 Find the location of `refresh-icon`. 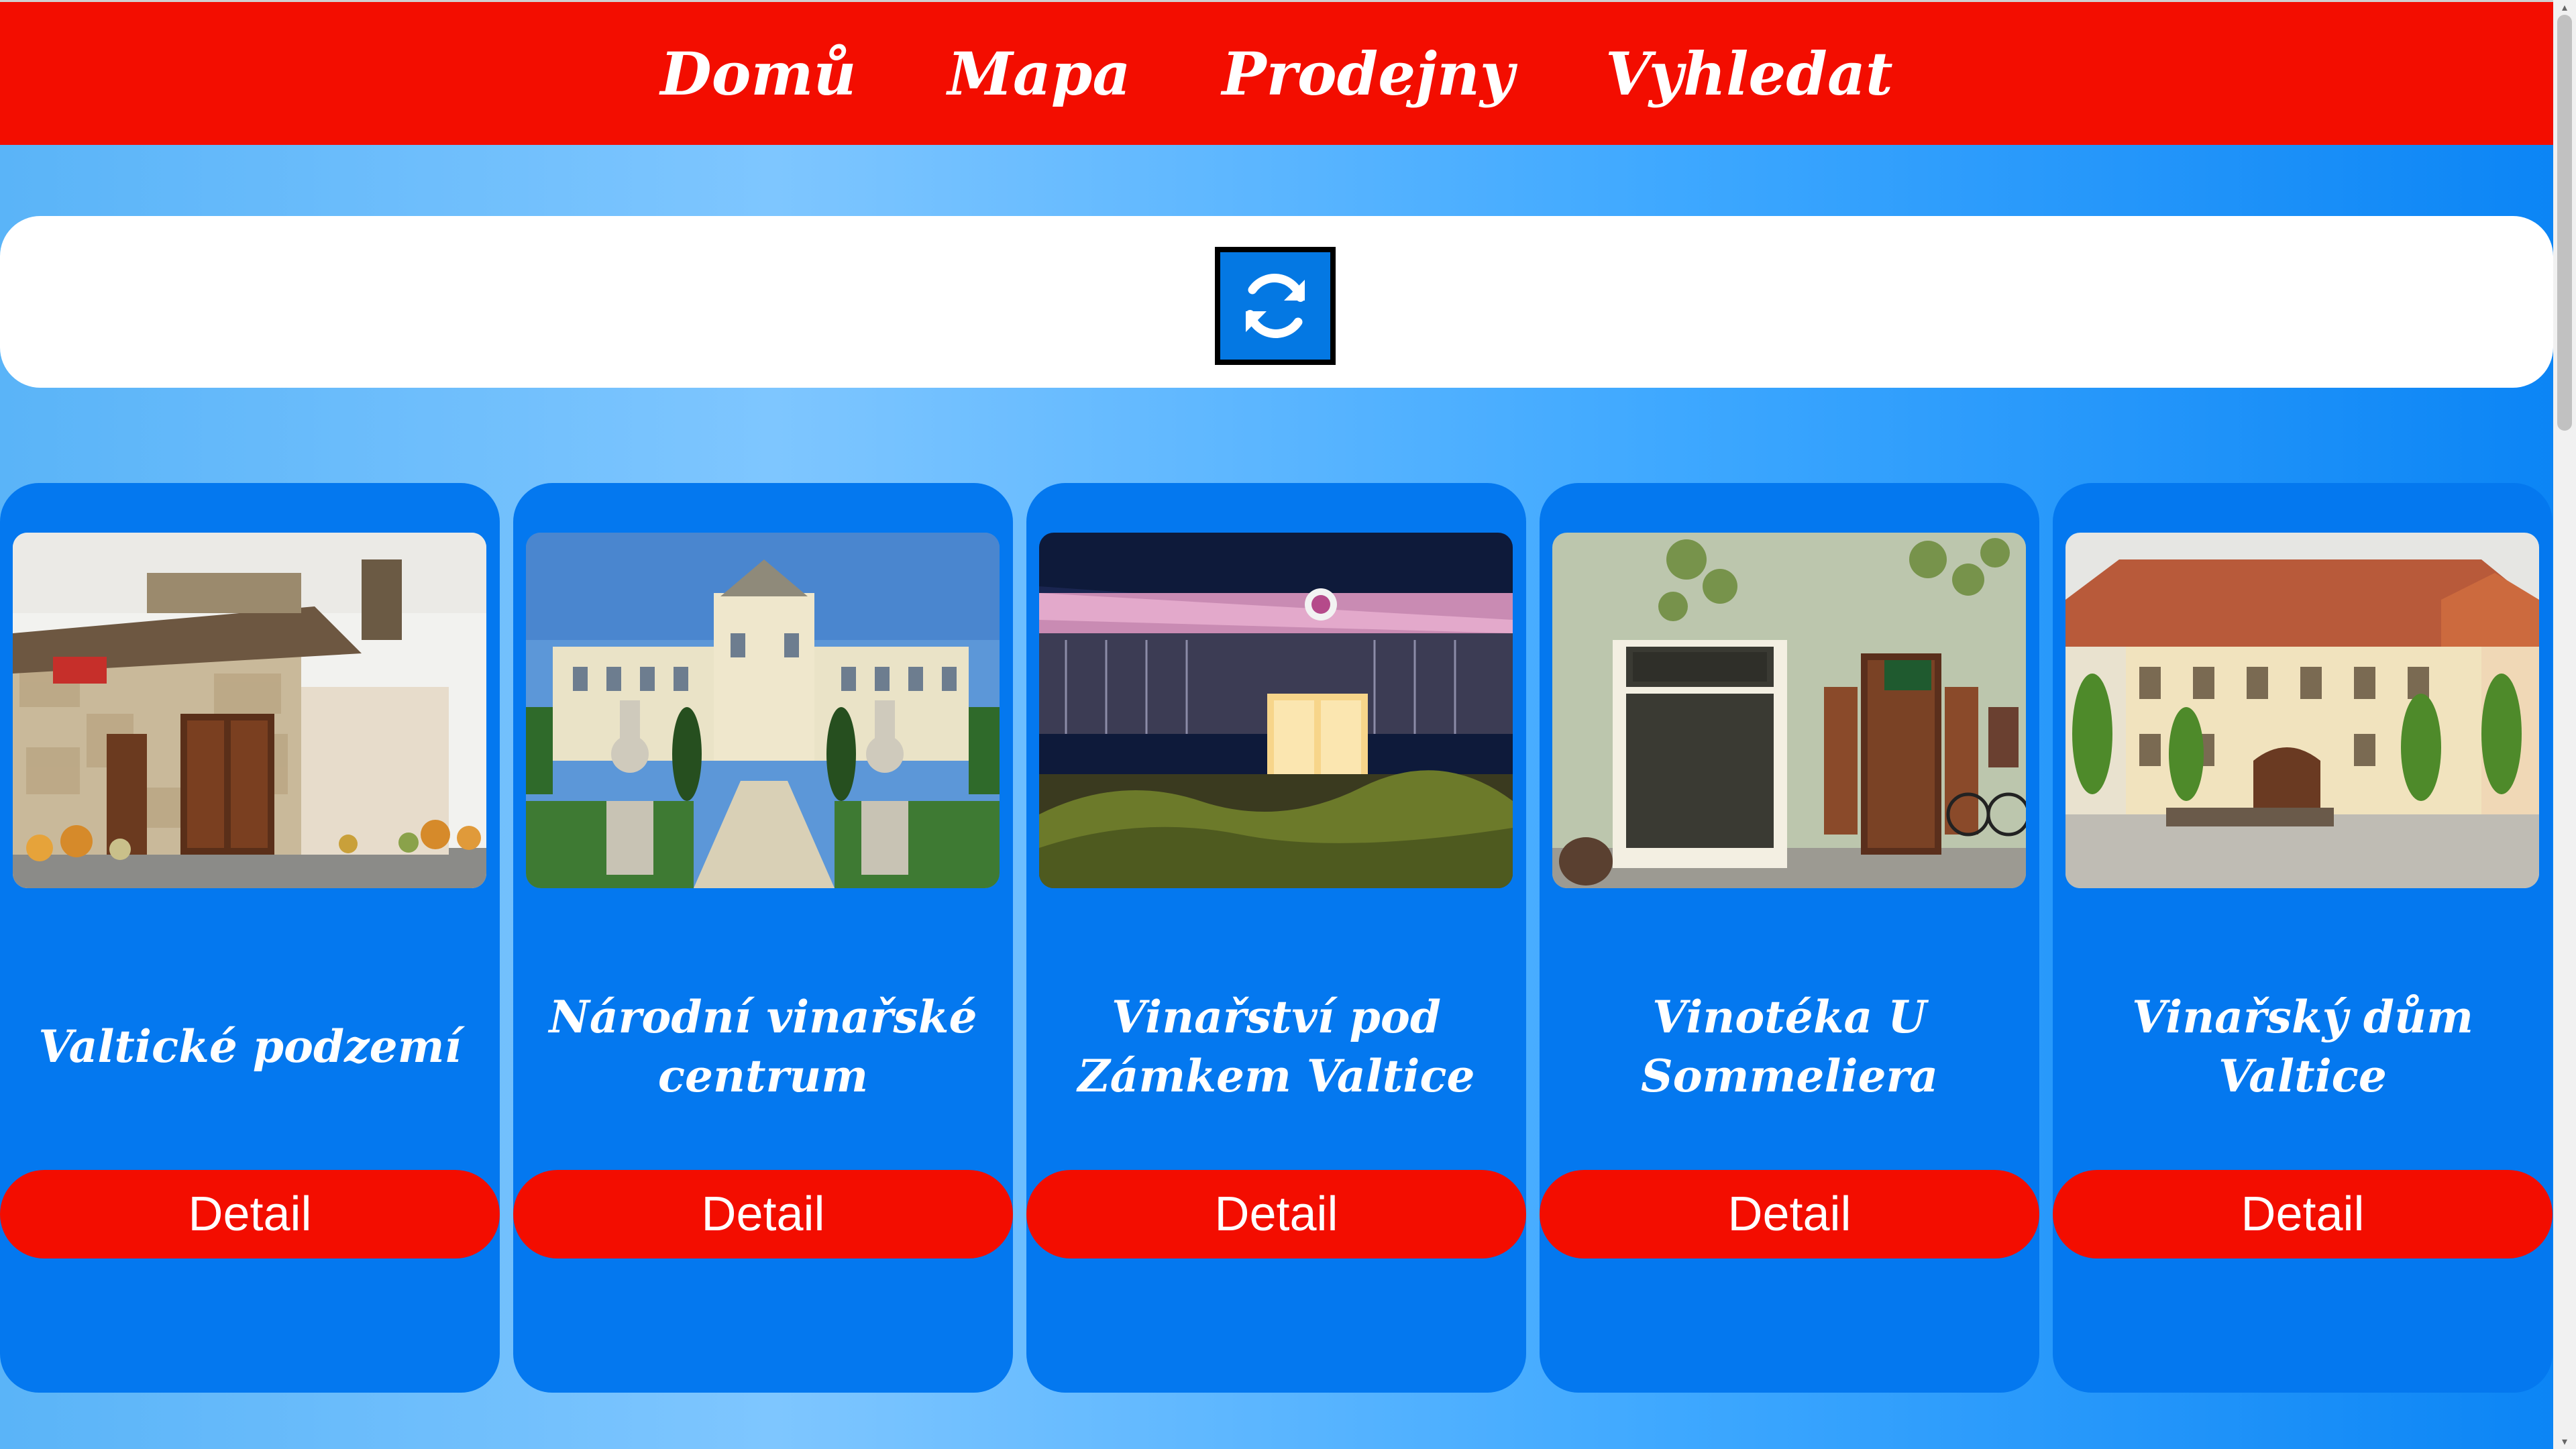

refresh-icon is located at coordinates (1275, 306).